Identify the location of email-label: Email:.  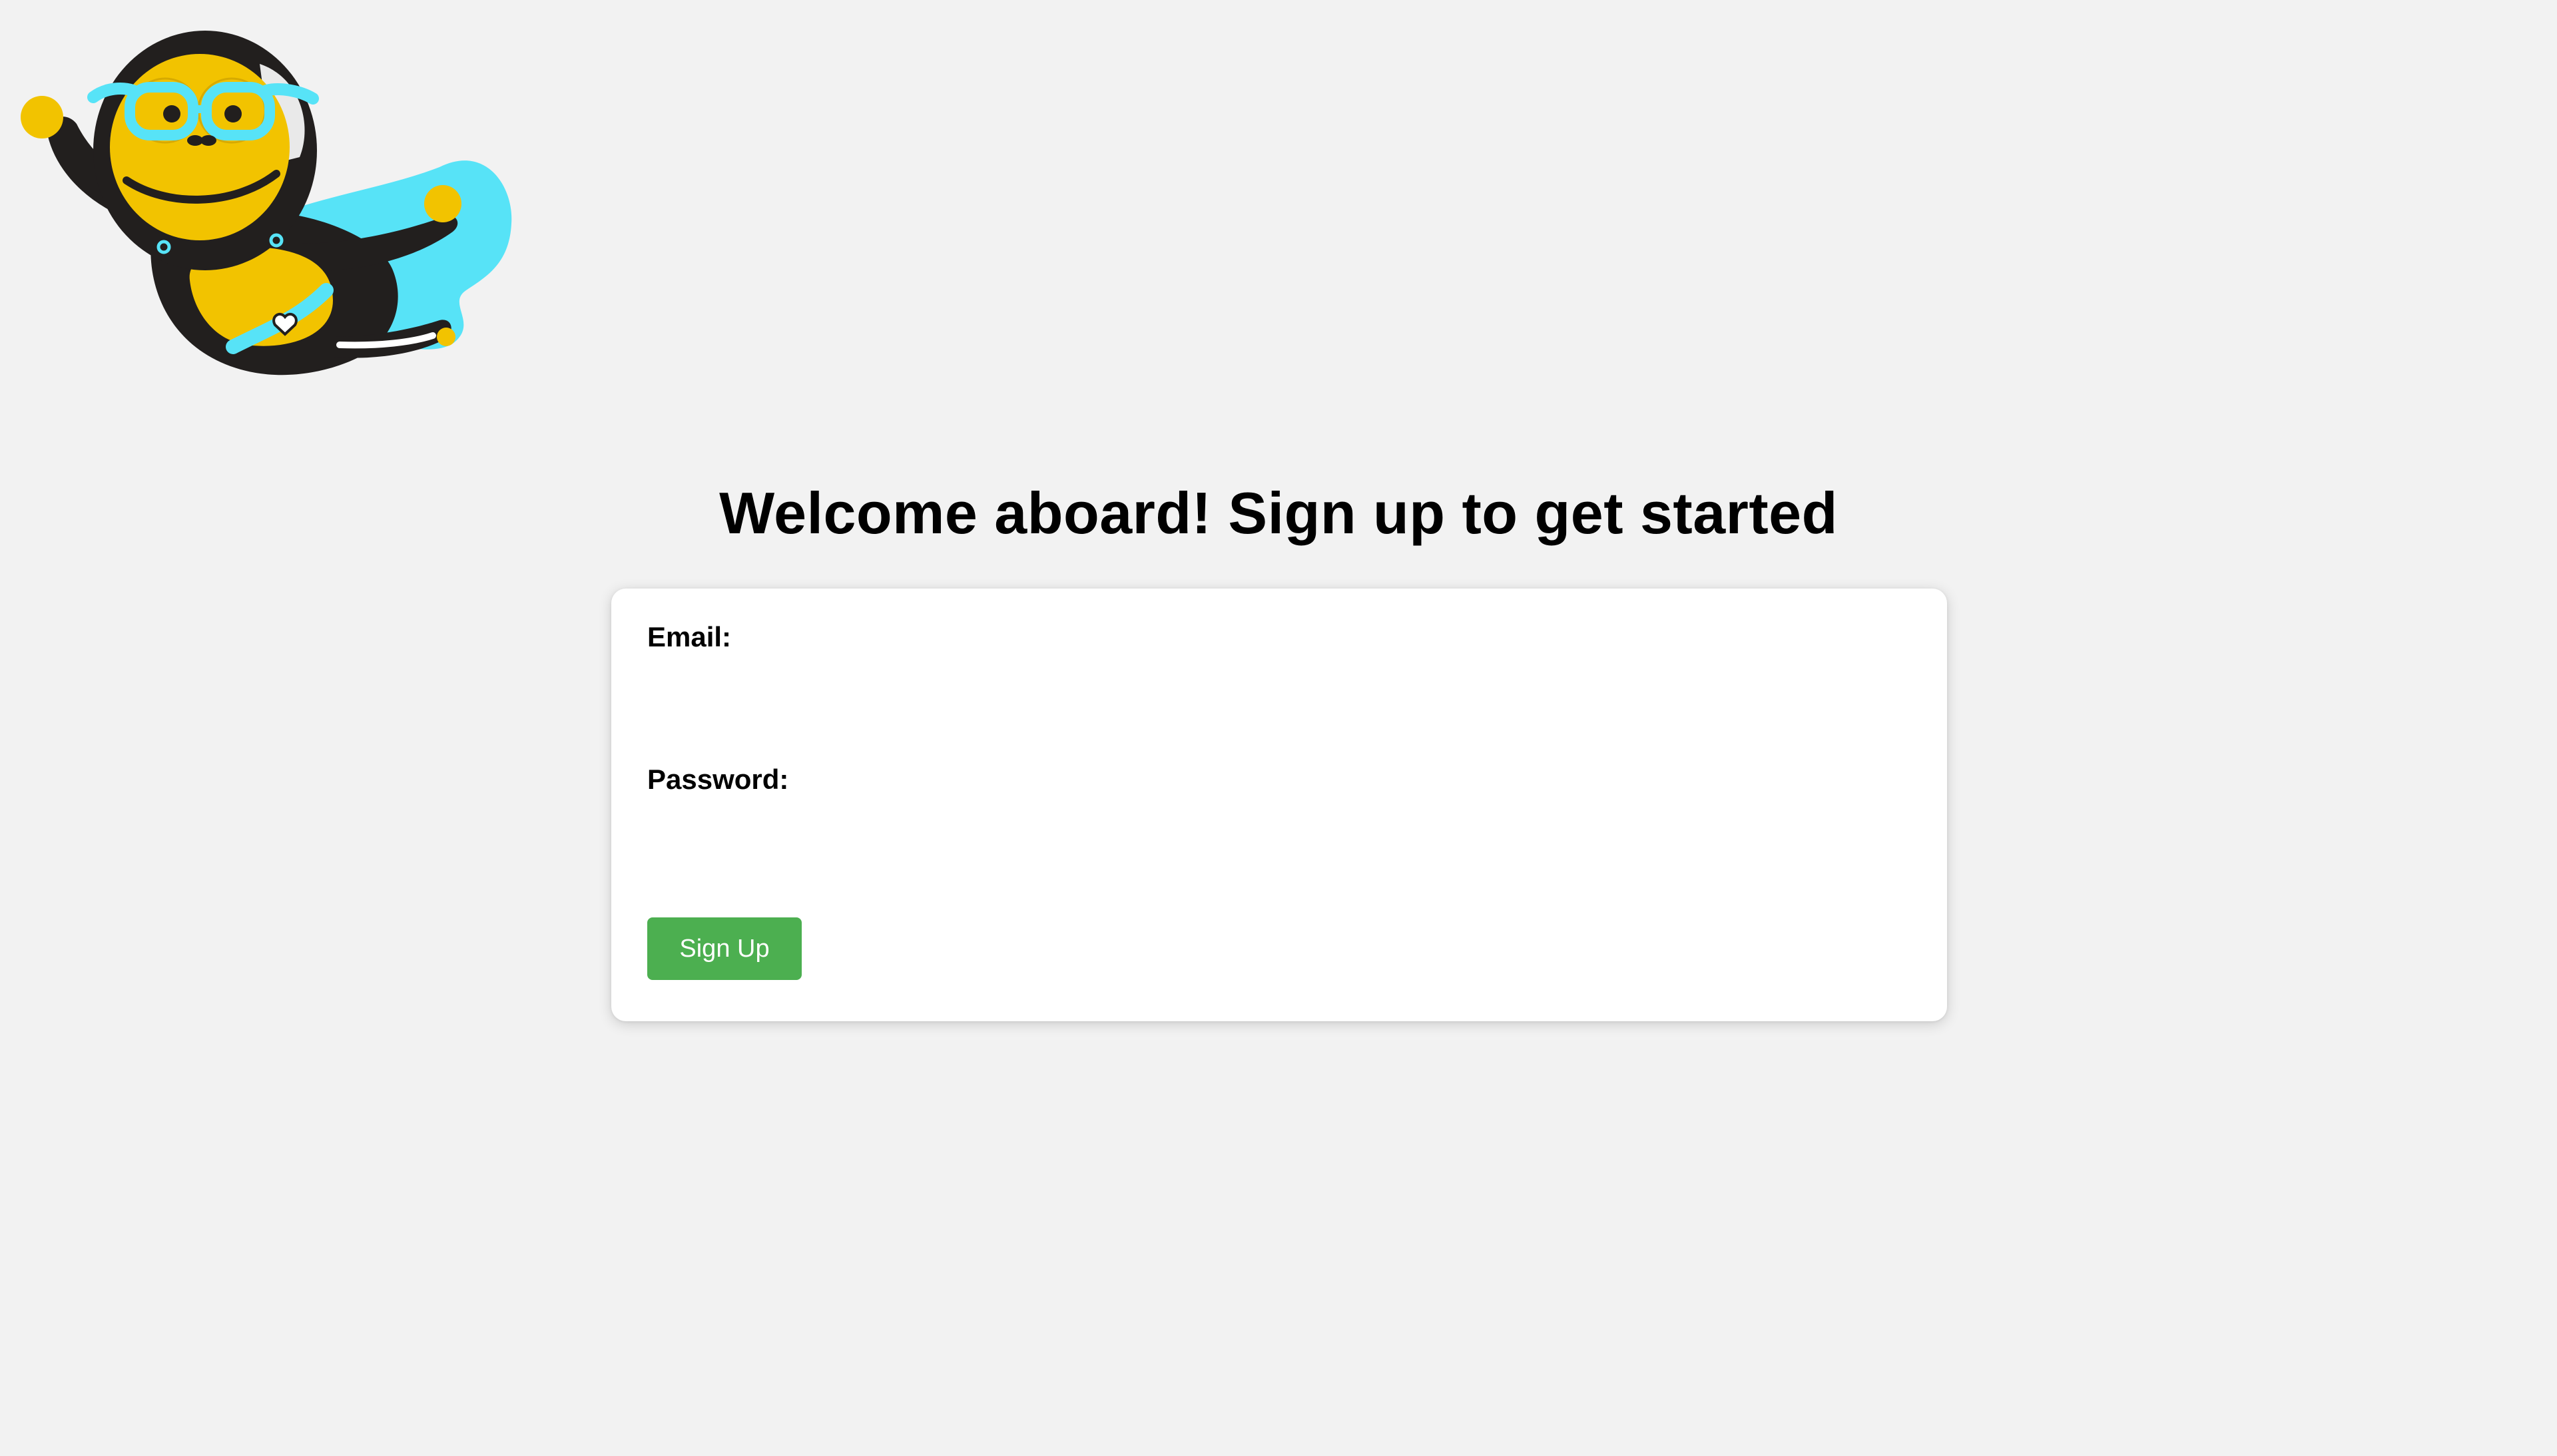
(689, 636).